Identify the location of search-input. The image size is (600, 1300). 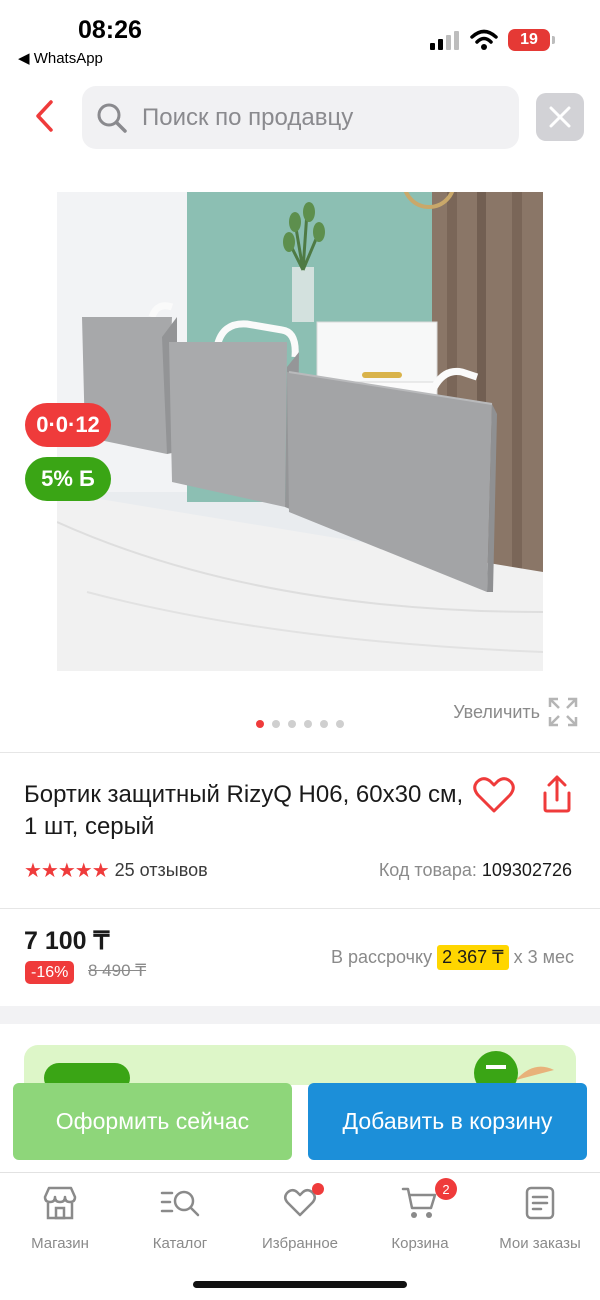
(312, 117).